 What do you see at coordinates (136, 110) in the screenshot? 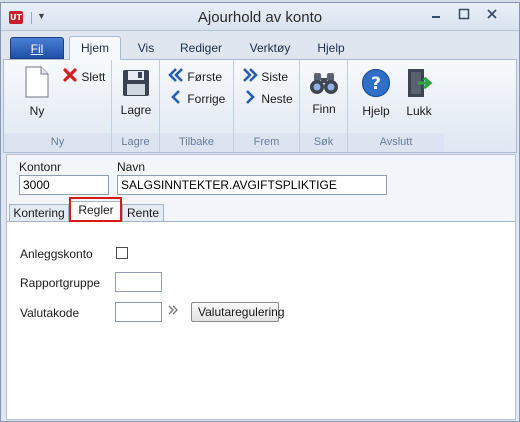
I see `save-label: Lagre` at bounding box center [136, 110].